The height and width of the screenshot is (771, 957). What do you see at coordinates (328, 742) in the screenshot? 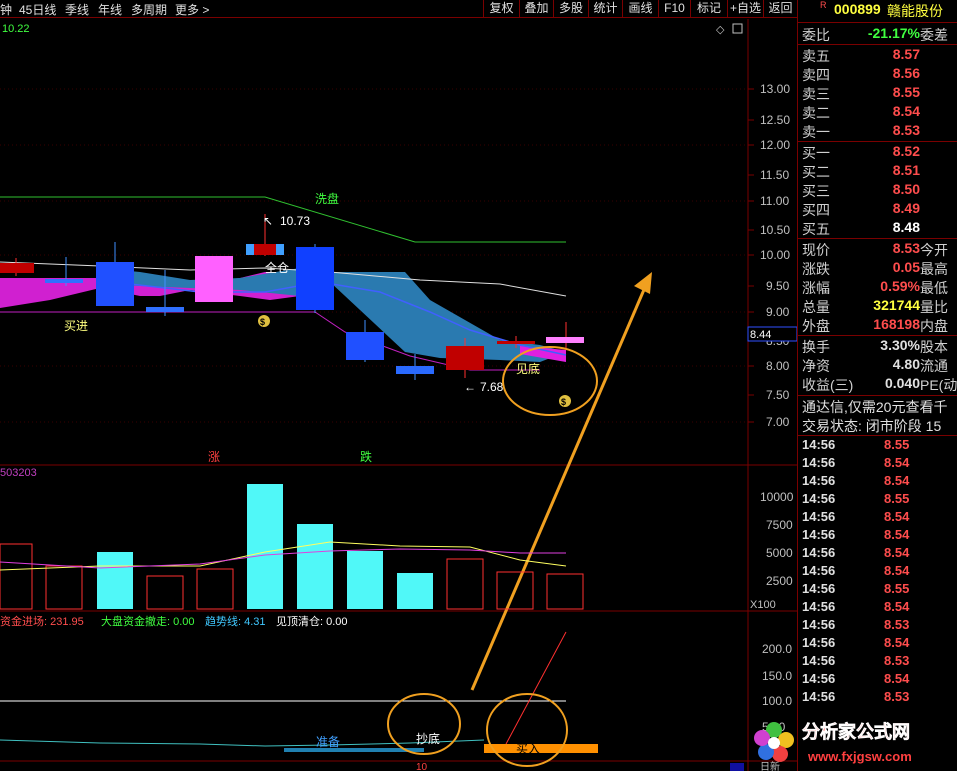
I see `prepare-label: 准备` at bounding box center [328, 742].